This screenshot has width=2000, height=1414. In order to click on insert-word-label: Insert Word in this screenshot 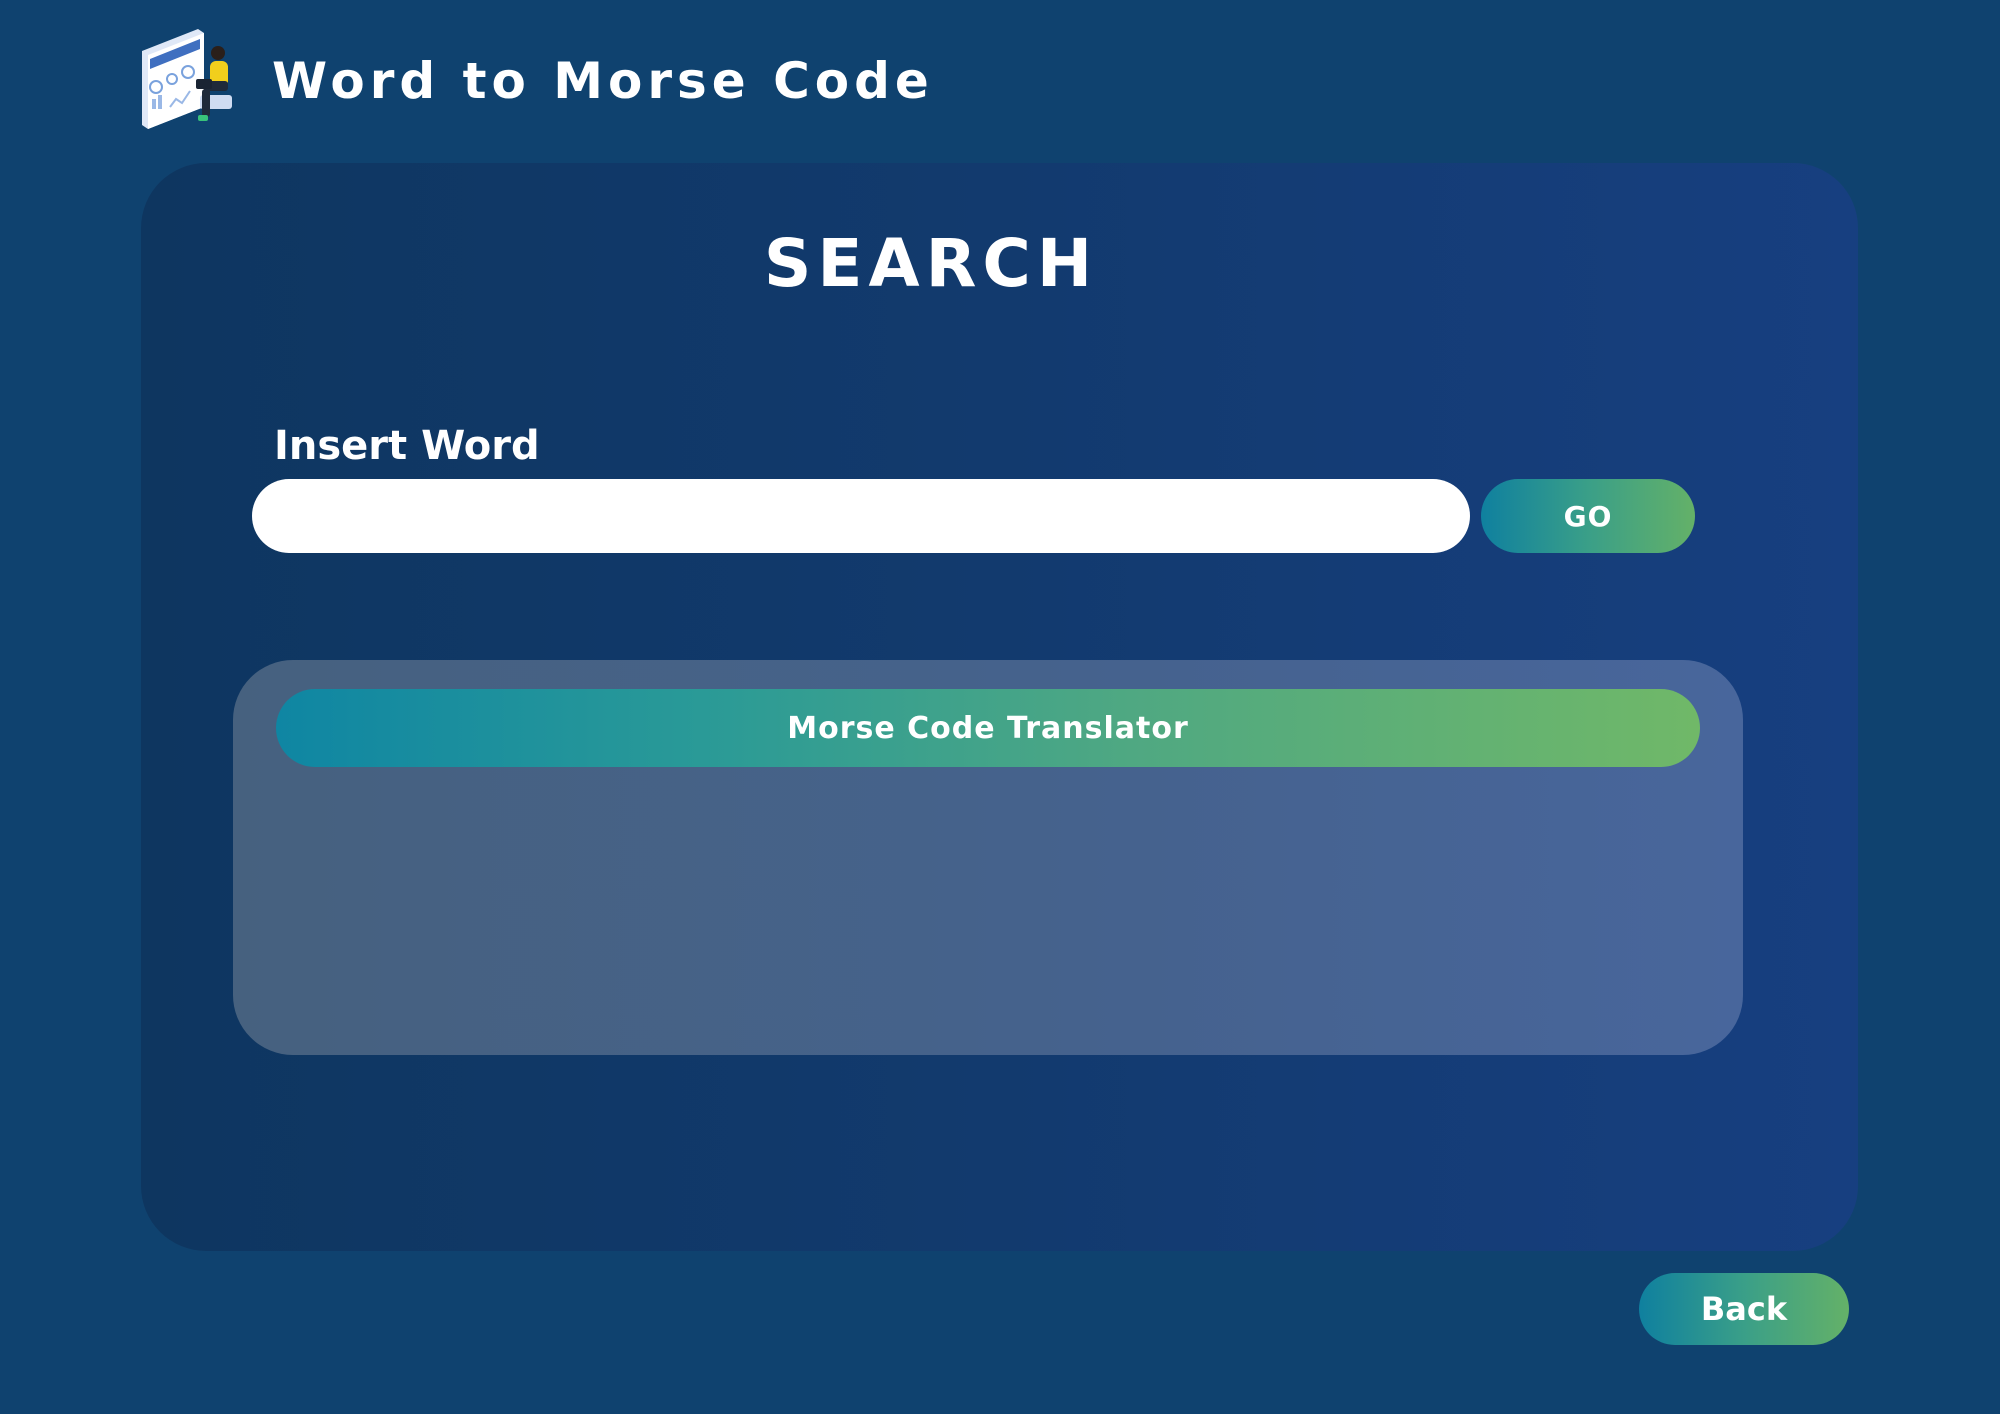, I will do `click(407, 446)`.